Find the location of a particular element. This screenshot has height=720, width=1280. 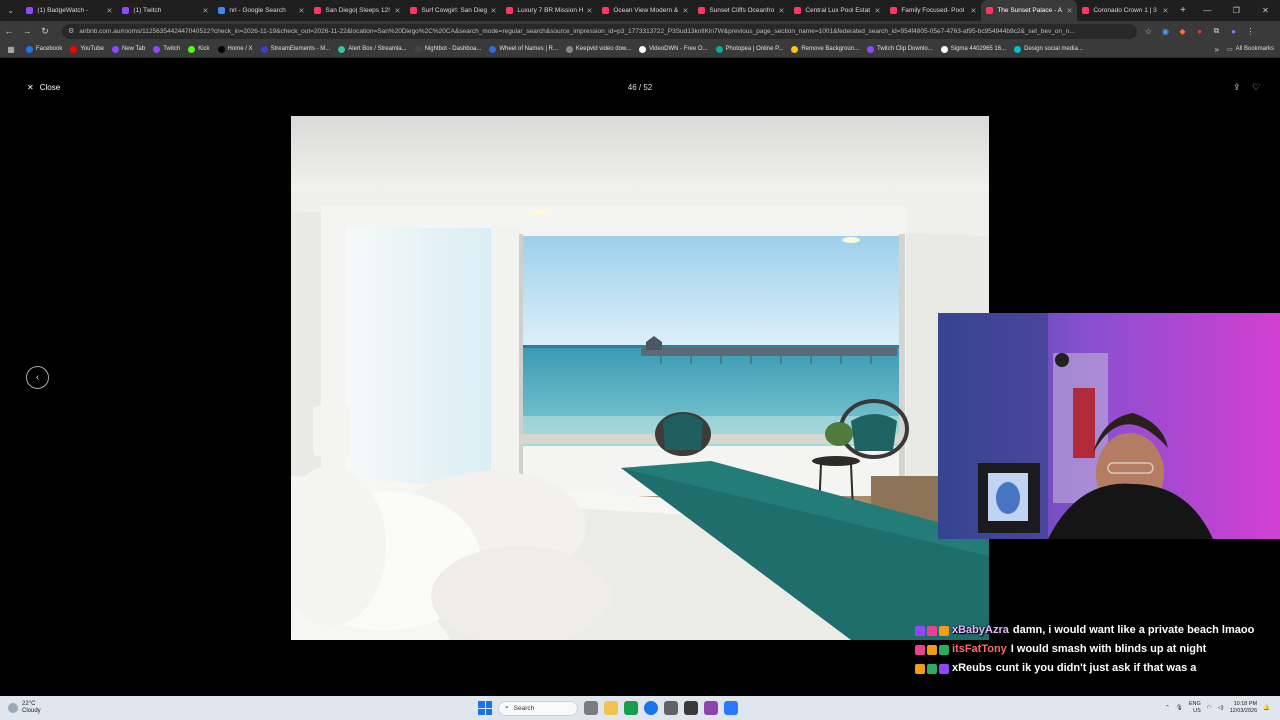

all-bookmarks-button: ▭ All Bookmarks is located at coordinates (1253, 49).